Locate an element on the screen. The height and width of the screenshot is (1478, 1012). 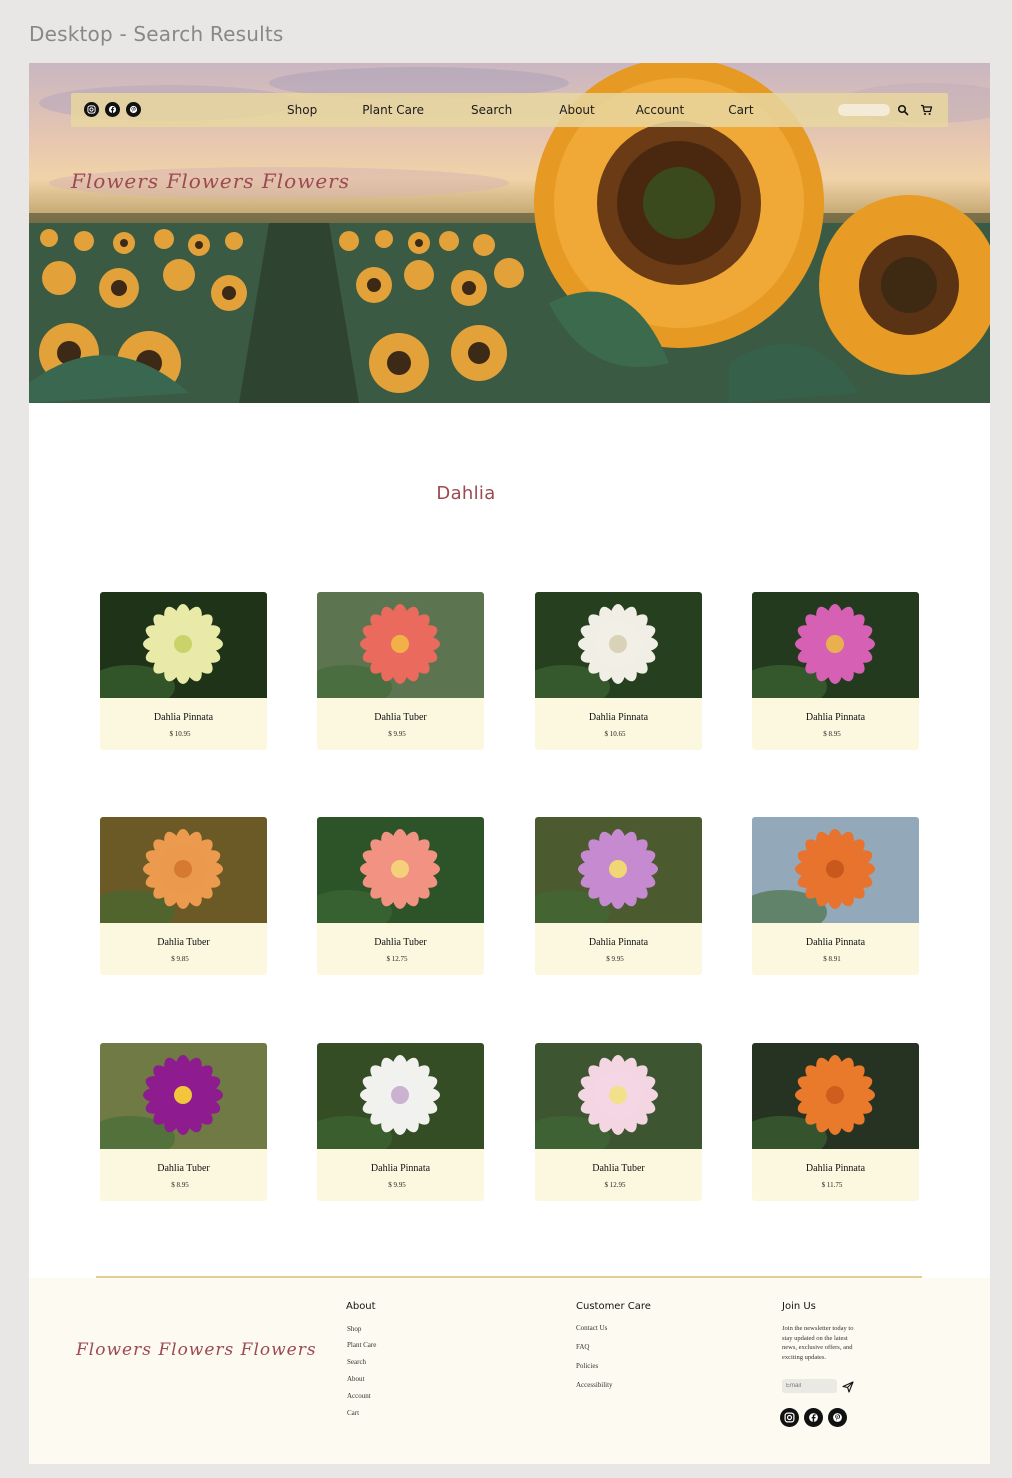
search-icon is located at coordinates (904, 110).